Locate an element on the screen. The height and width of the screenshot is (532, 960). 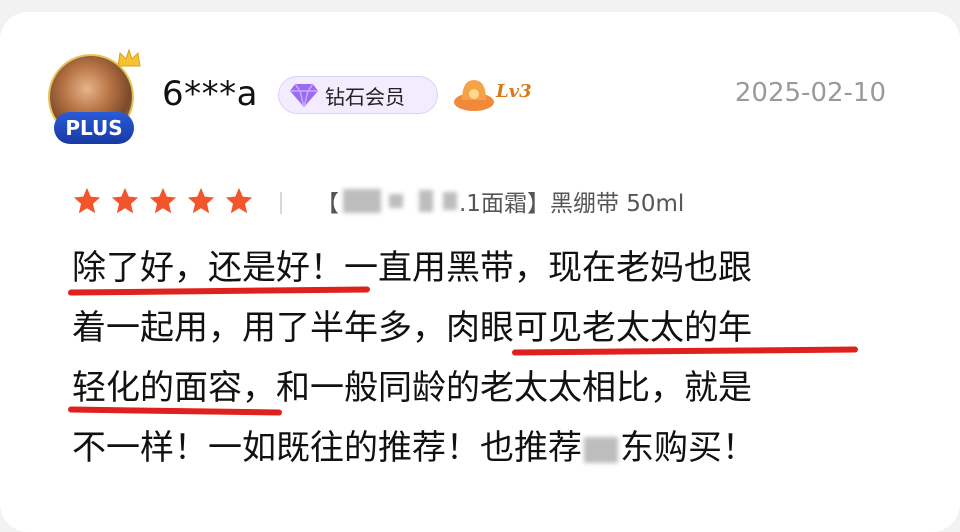
diamond-icon is located at coordinates (304, 95).